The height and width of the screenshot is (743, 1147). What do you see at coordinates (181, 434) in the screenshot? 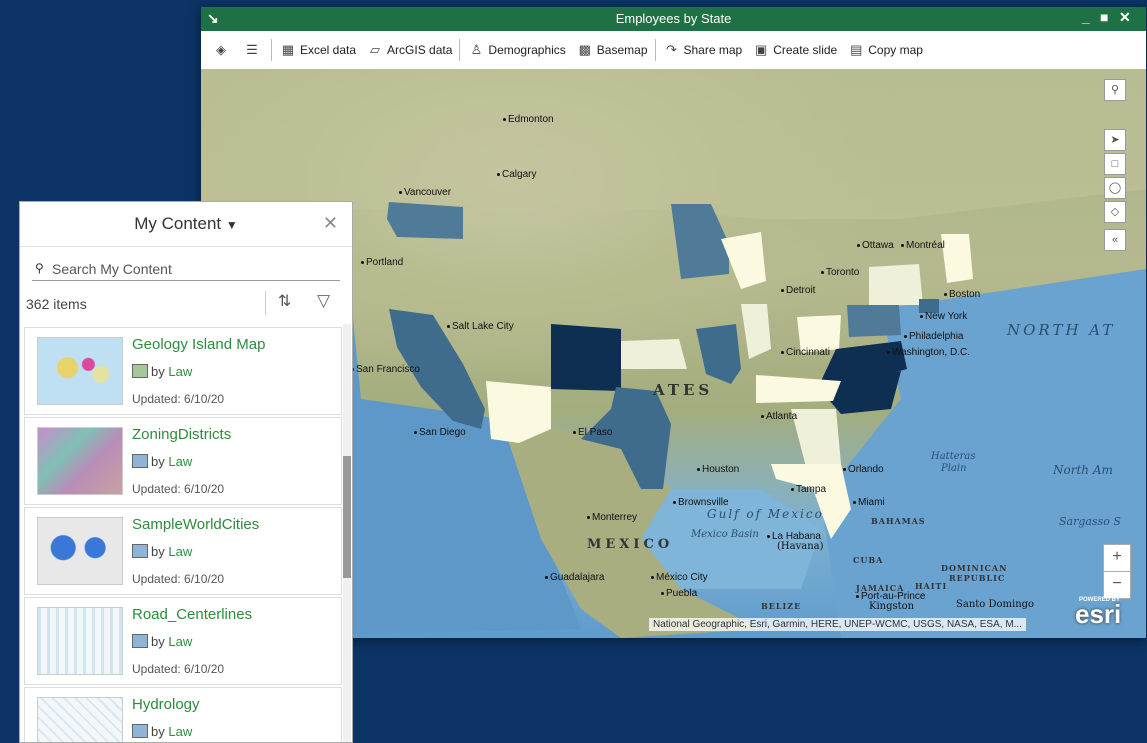
I see `item-title: ZoningDistricts` at bounding box center [181, 434].